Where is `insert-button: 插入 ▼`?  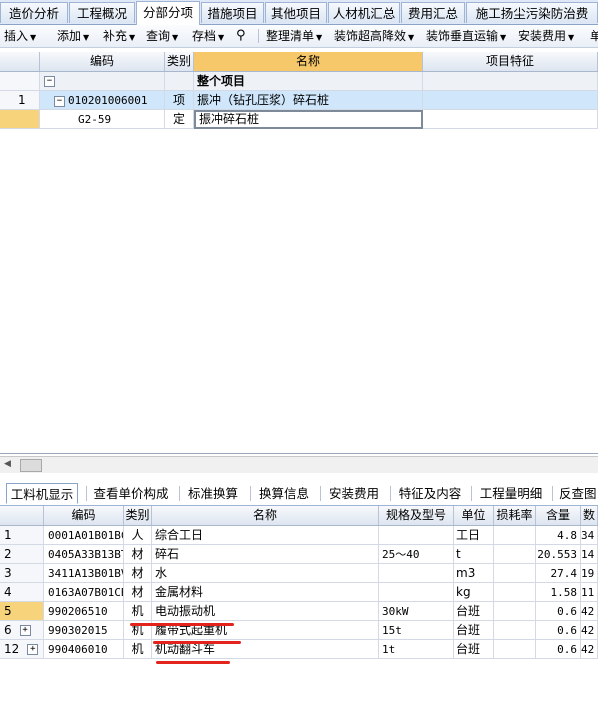
insert-button: 插入 ▼ is located at coordinates (20, 36).